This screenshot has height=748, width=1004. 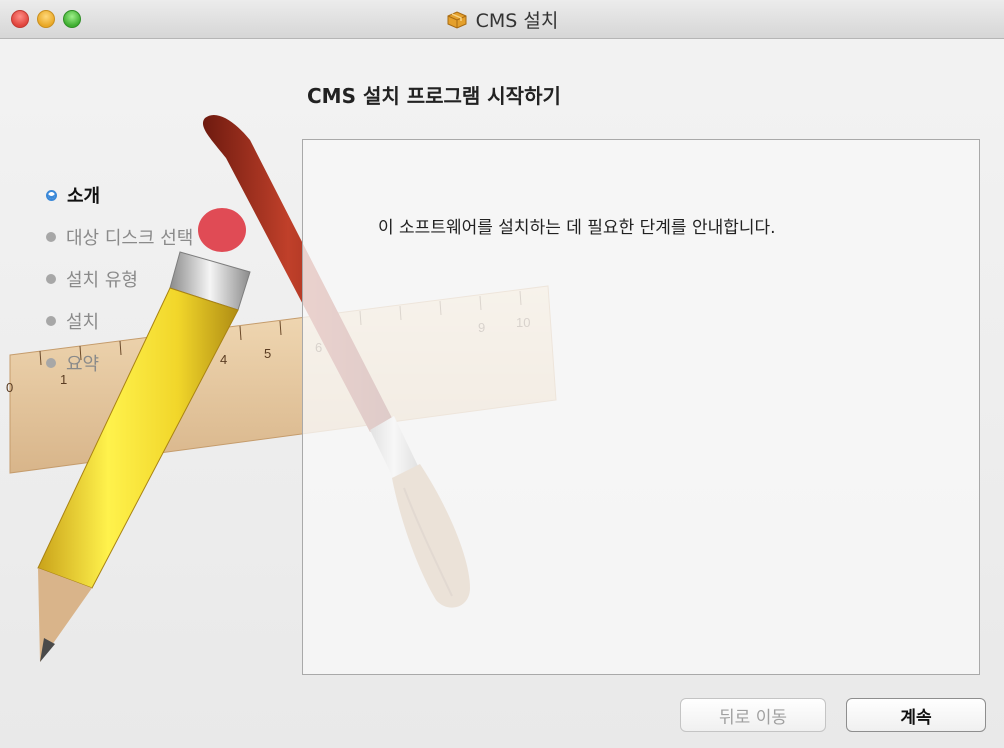 I want to click on back-button: 뒤로 이동, so click(x=753, y=715).